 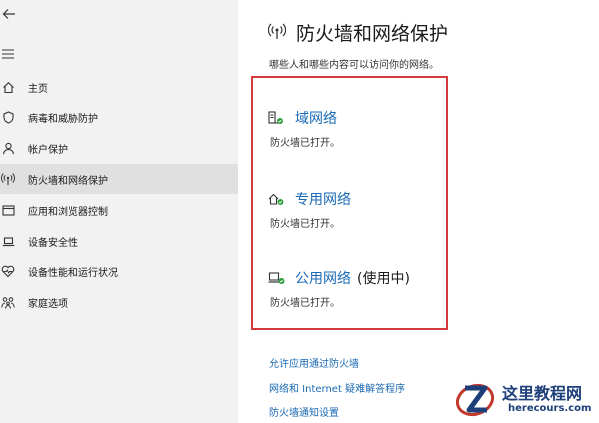 I want to click on sidebar-item-family-options: 家庭选项, so click(x=119, y=302).